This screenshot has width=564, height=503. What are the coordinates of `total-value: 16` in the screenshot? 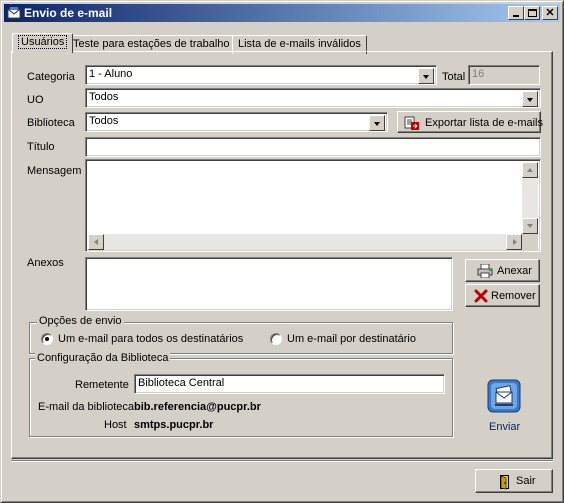 It's located at (478, 74).